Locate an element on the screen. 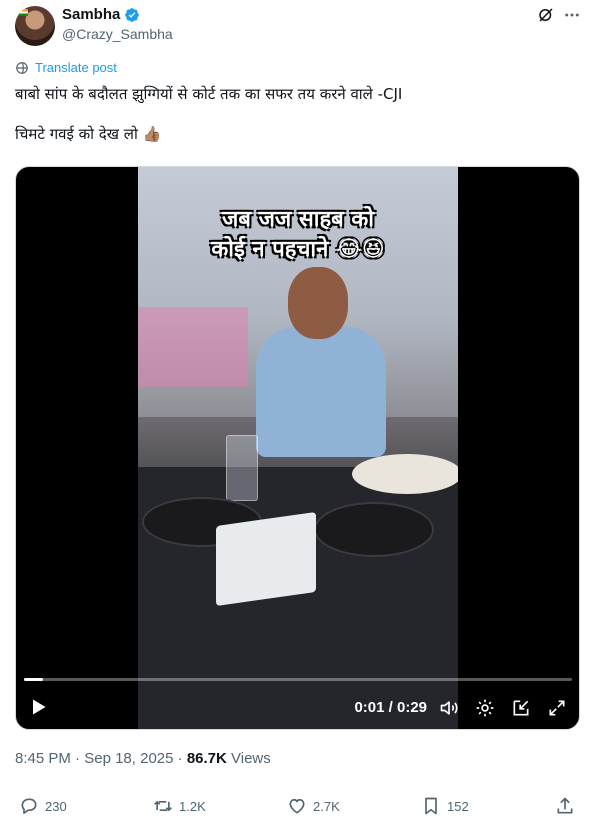  repost-button: 1.2K is located at coordinates (179, 806).